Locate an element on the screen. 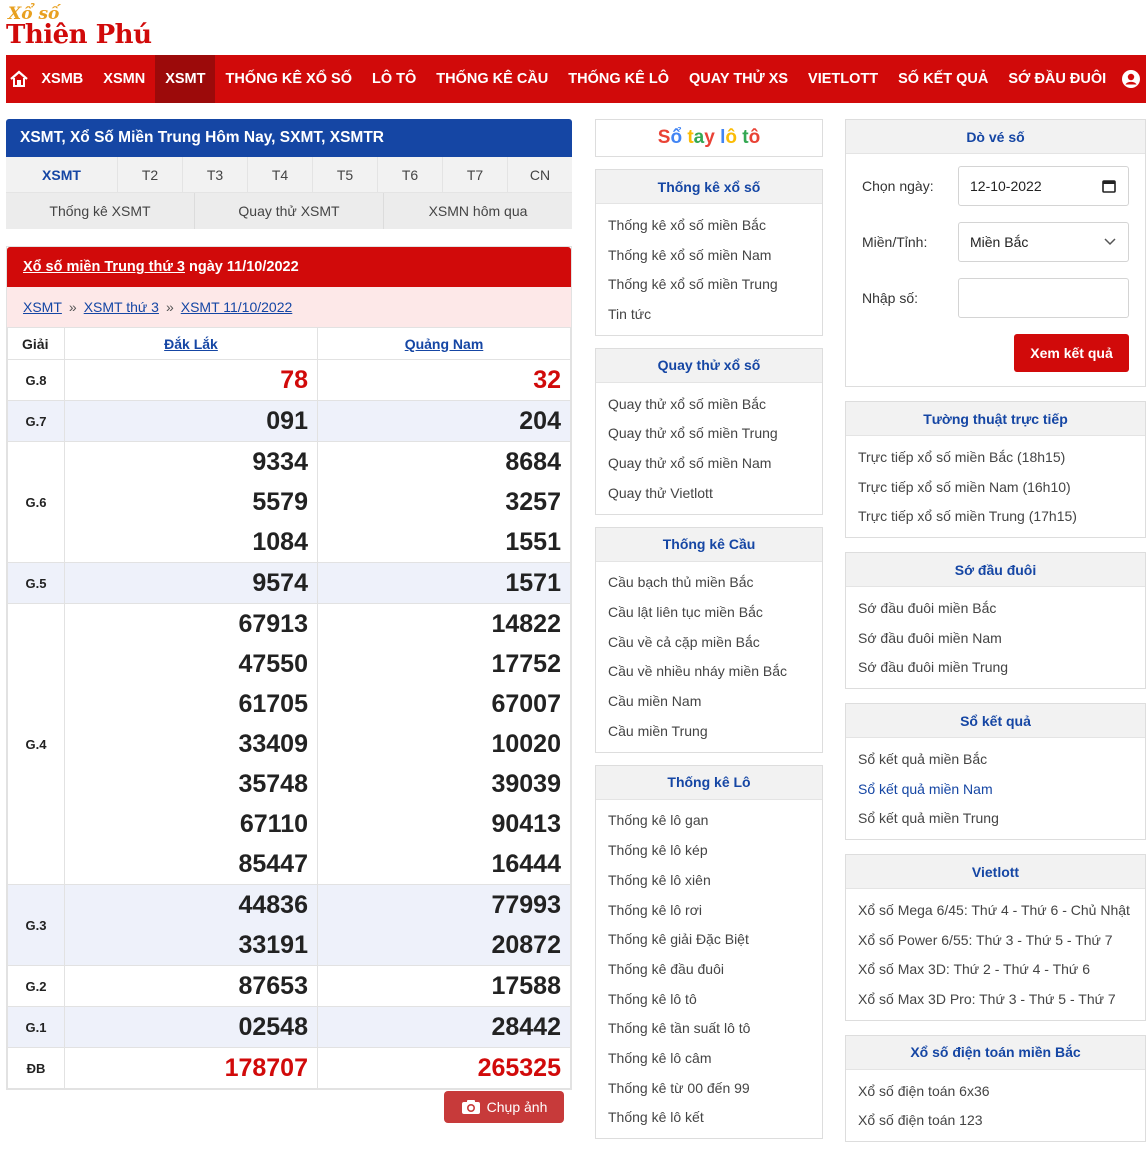 The height and width of the screenshot is (1156, 1146). prize-row-g-3: G.3 44836 33191 77993 20872 is located at coordinates (289, 925).